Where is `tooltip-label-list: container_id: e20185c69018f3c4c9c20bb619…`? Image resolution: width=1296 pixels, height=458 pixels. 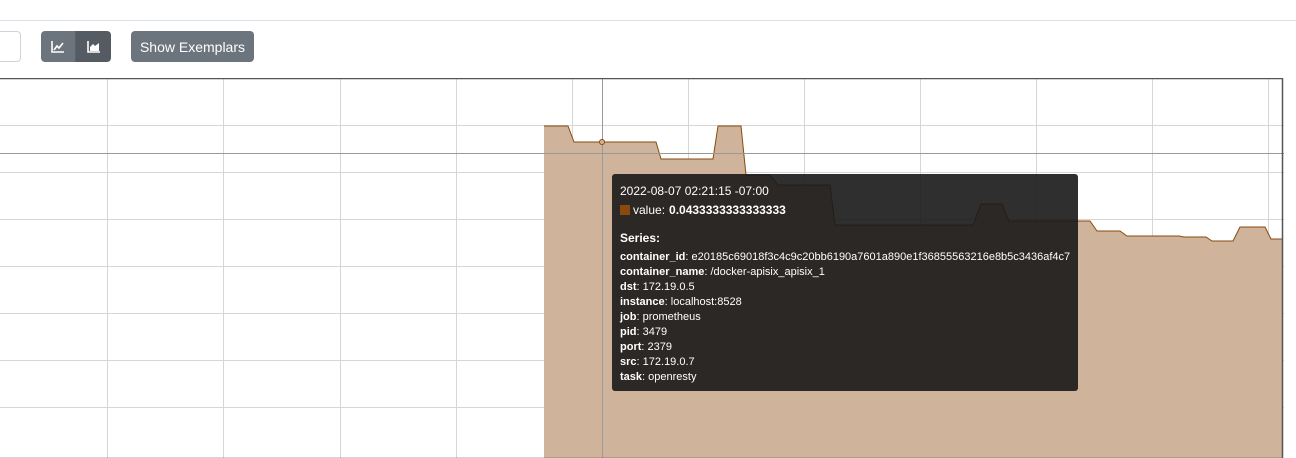
tooltip-label-list: container_id: e20185c69018f3c4c9c20bb619… is located at coordinates (845, 317).